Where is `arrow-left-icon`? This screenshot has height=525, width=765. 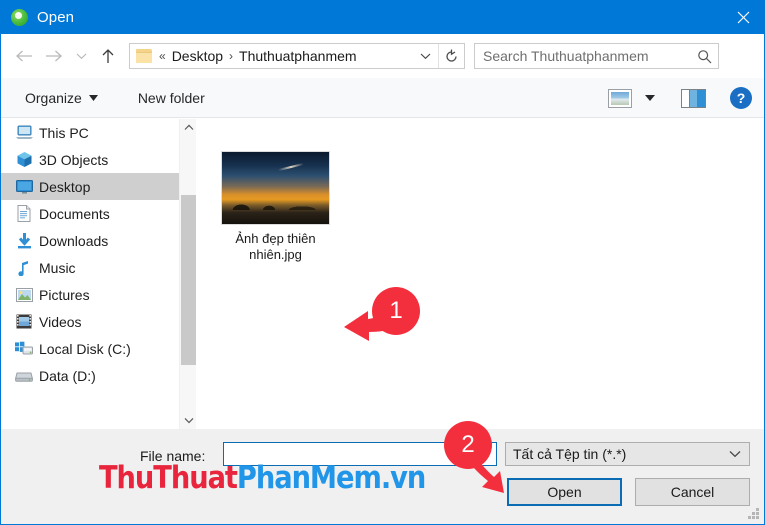
arrow-left-icon is located at coordinates (24, 56).